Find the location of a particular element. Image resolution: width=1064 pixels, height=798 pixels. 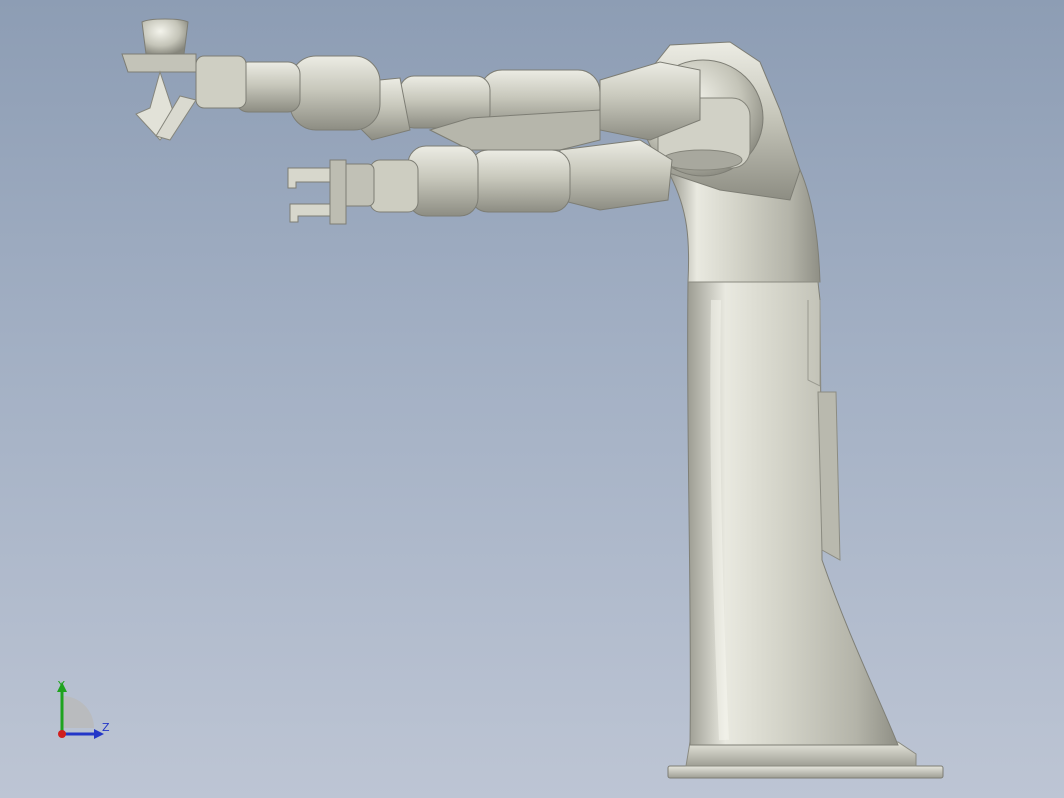

robot-base-plate is located at coordinates (805, 760).